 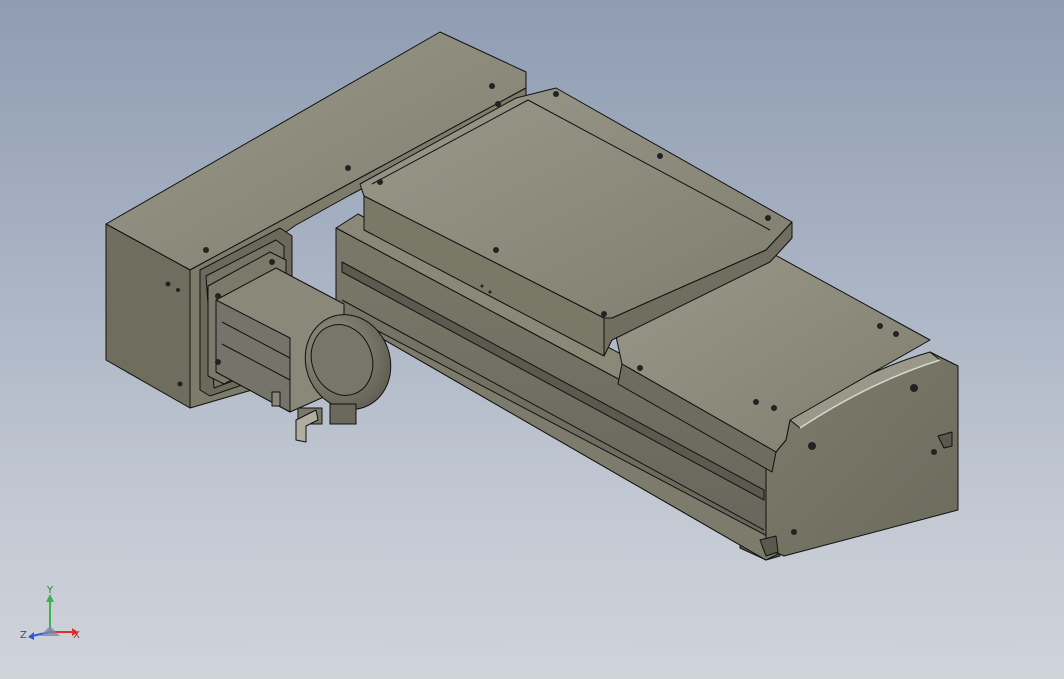 I want to click on axis-z-label: Z, so click(x=23, y=635).